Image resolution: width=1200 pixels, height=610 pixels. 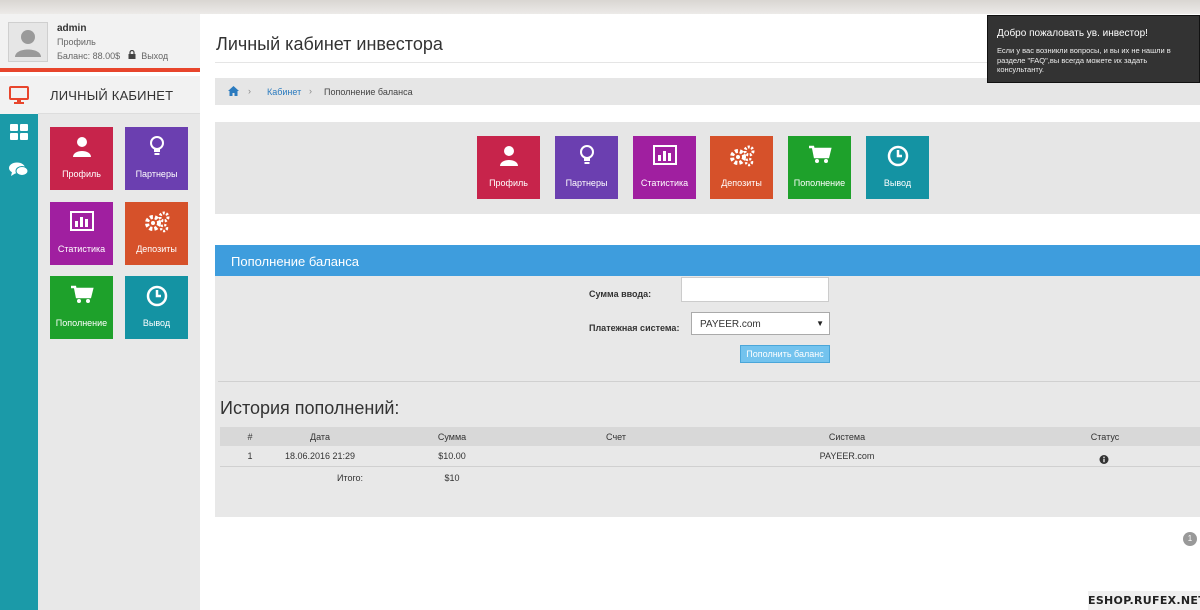 I want to click on profile-link: Профиль, so click(x=76, y=42).